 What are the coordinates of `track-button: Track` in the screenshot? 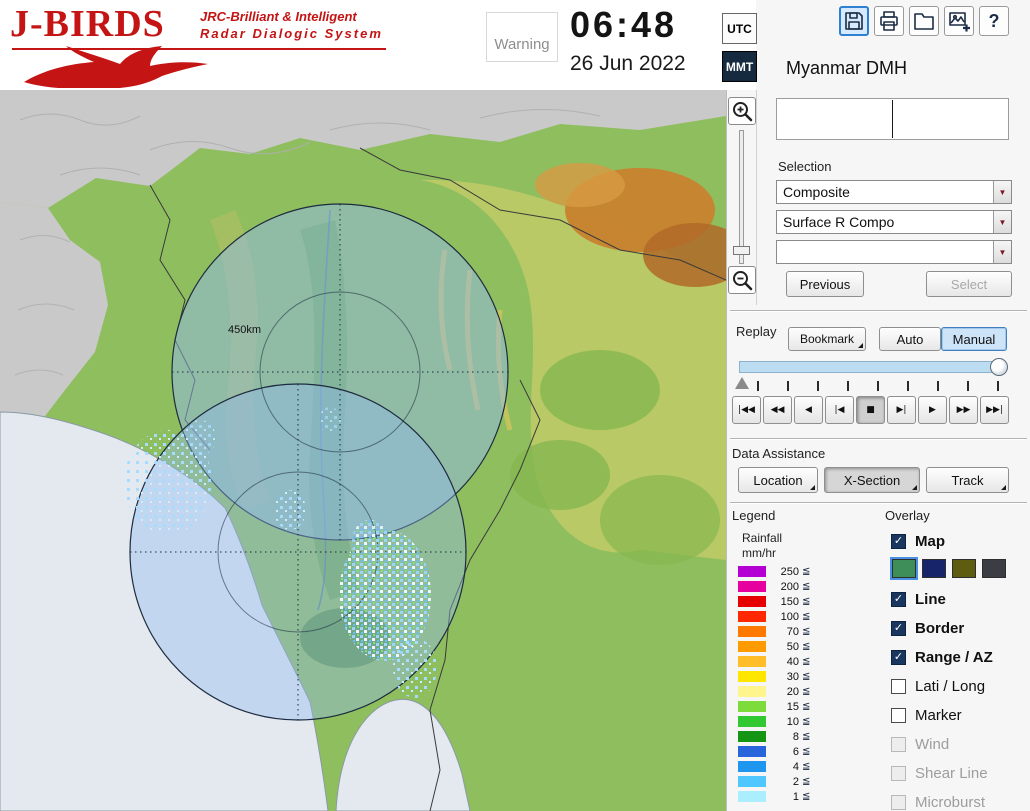 It's located at (967, 480).